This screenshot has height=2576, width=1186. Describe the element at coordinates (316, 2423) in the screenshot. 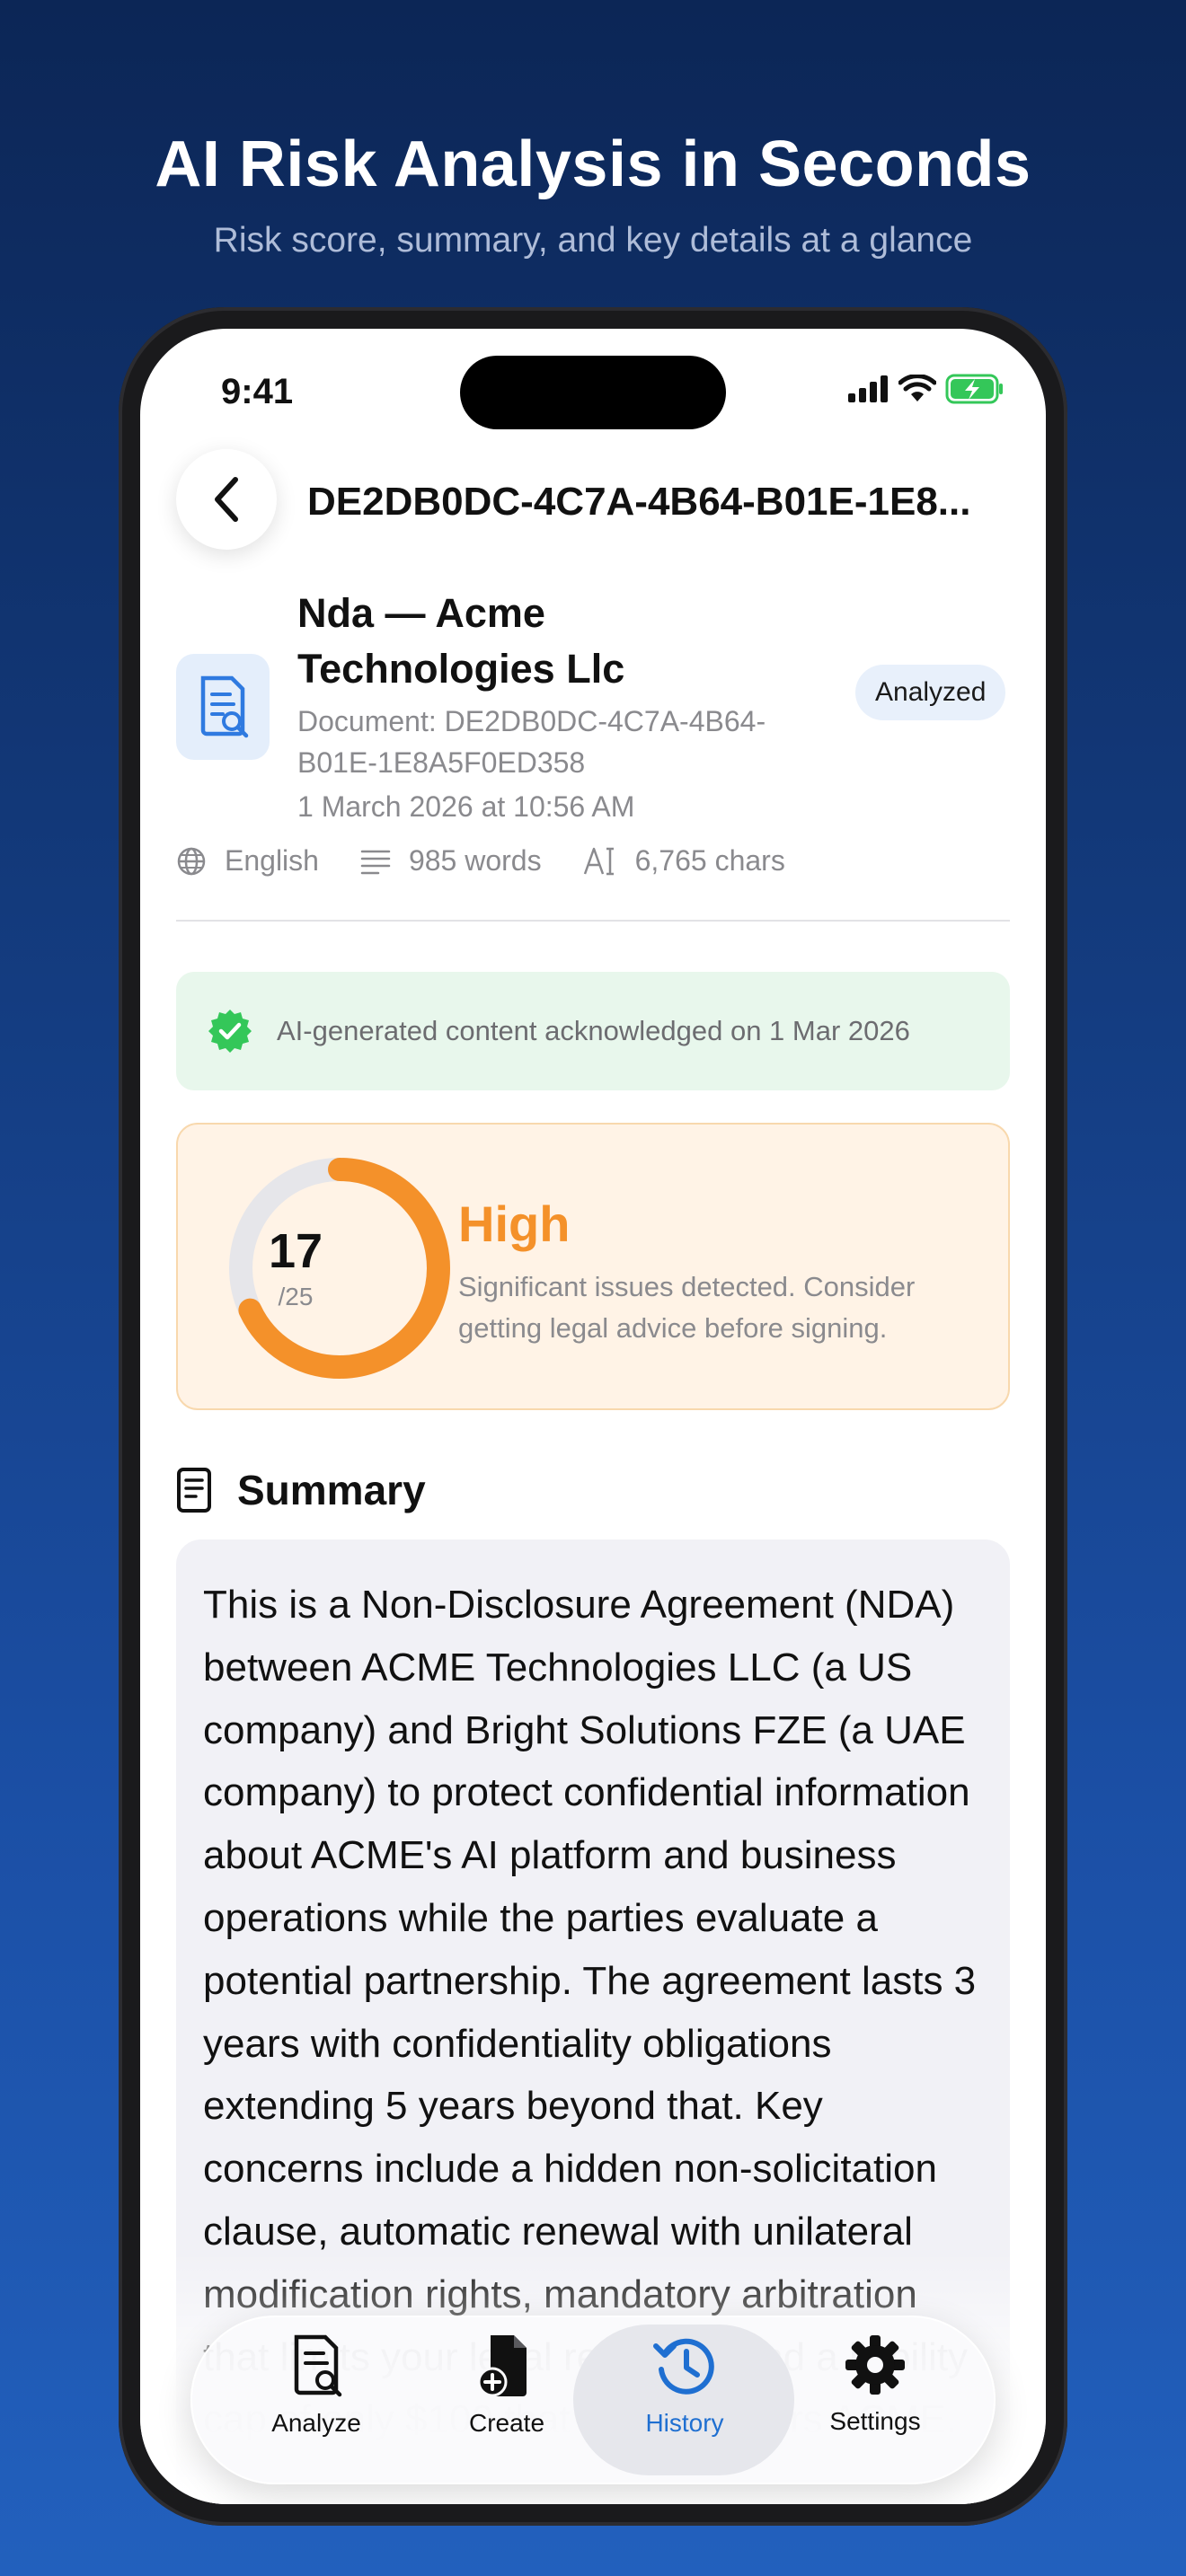

I see `tab-analyze-label: Analyze` at that location.